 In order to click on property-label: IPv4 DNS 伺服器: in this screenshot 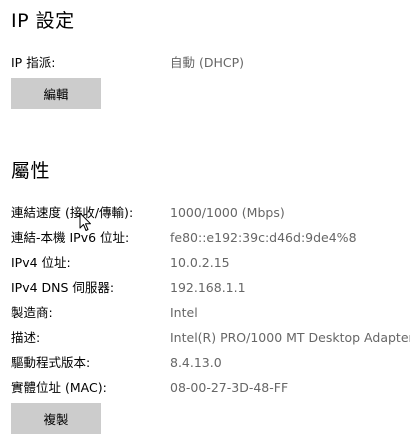, I will do `click(63, 287)`.